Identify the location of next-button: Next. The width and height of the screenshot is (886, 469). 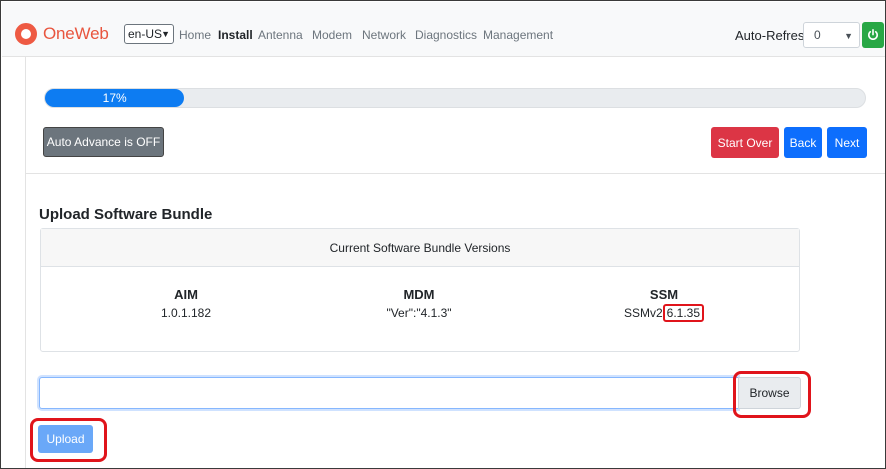
(847, 142).